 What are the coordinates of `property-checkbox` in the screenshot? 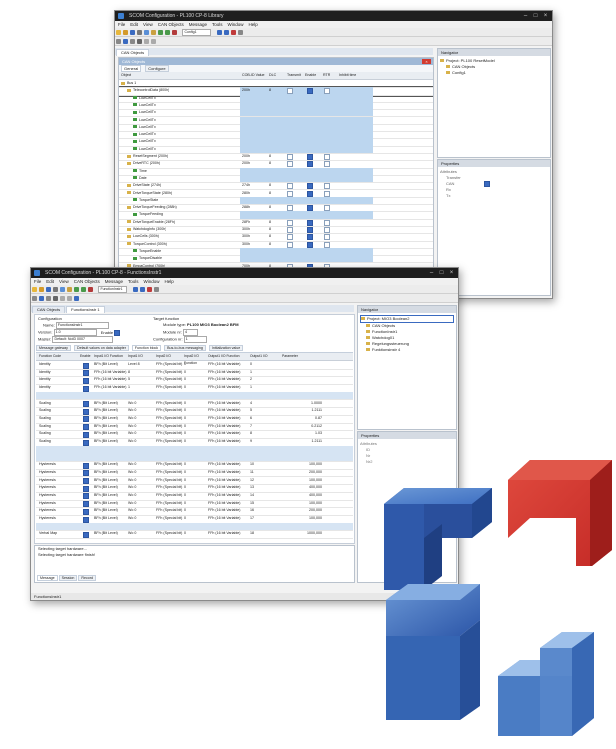 It's located at (487, 184).